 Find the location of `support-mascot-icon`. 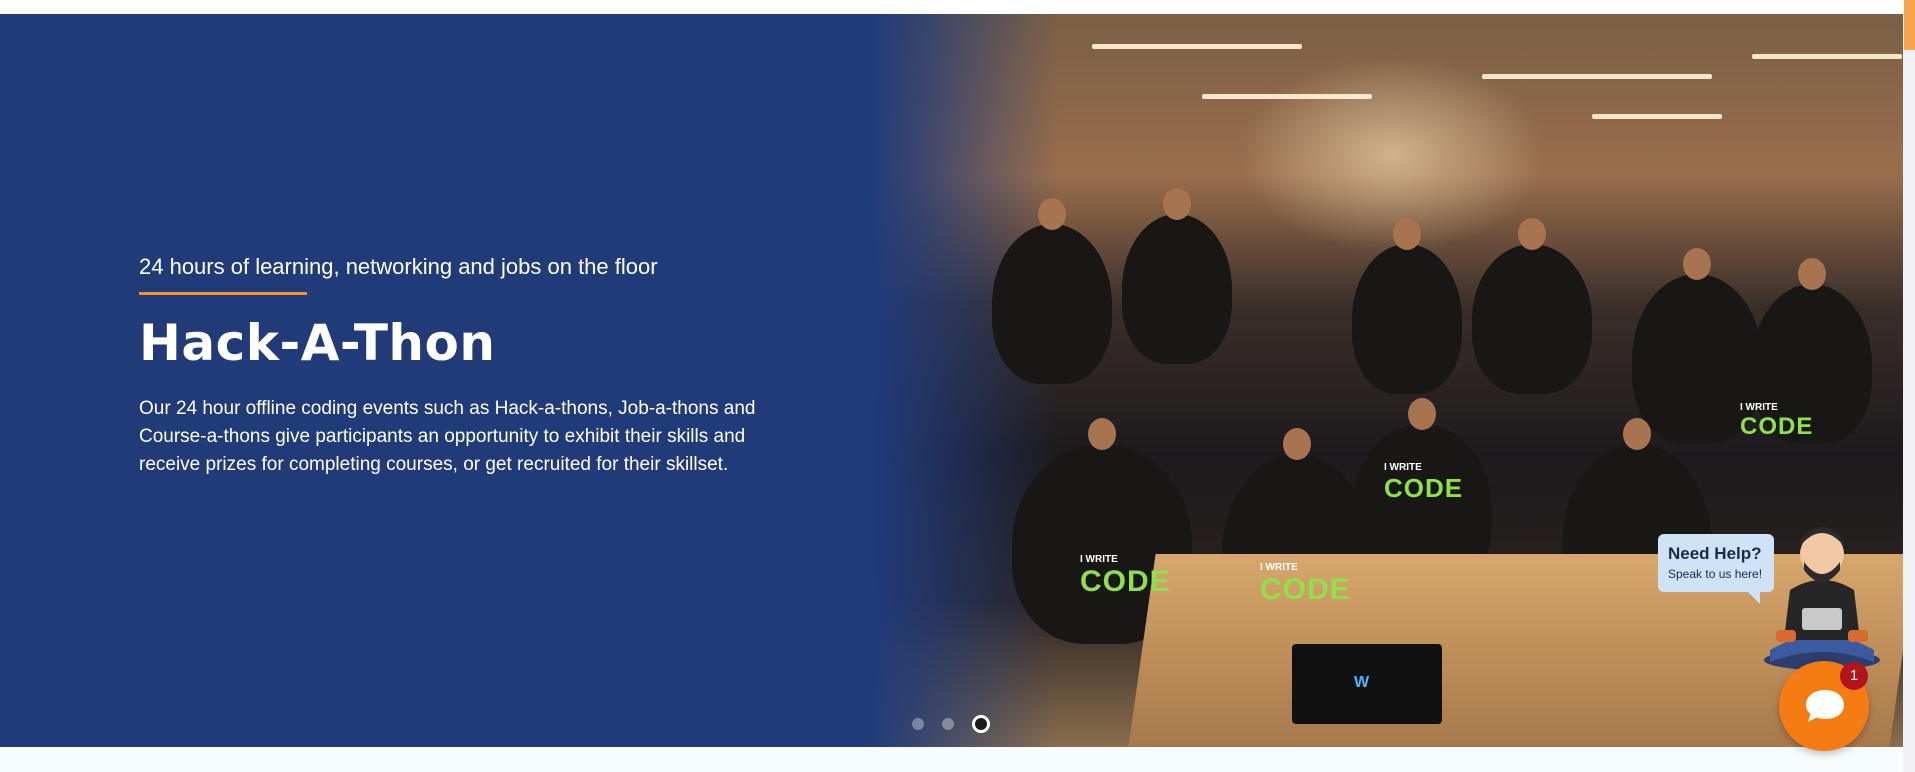

support-mascot-icon is located at coordinates (1822, 598).